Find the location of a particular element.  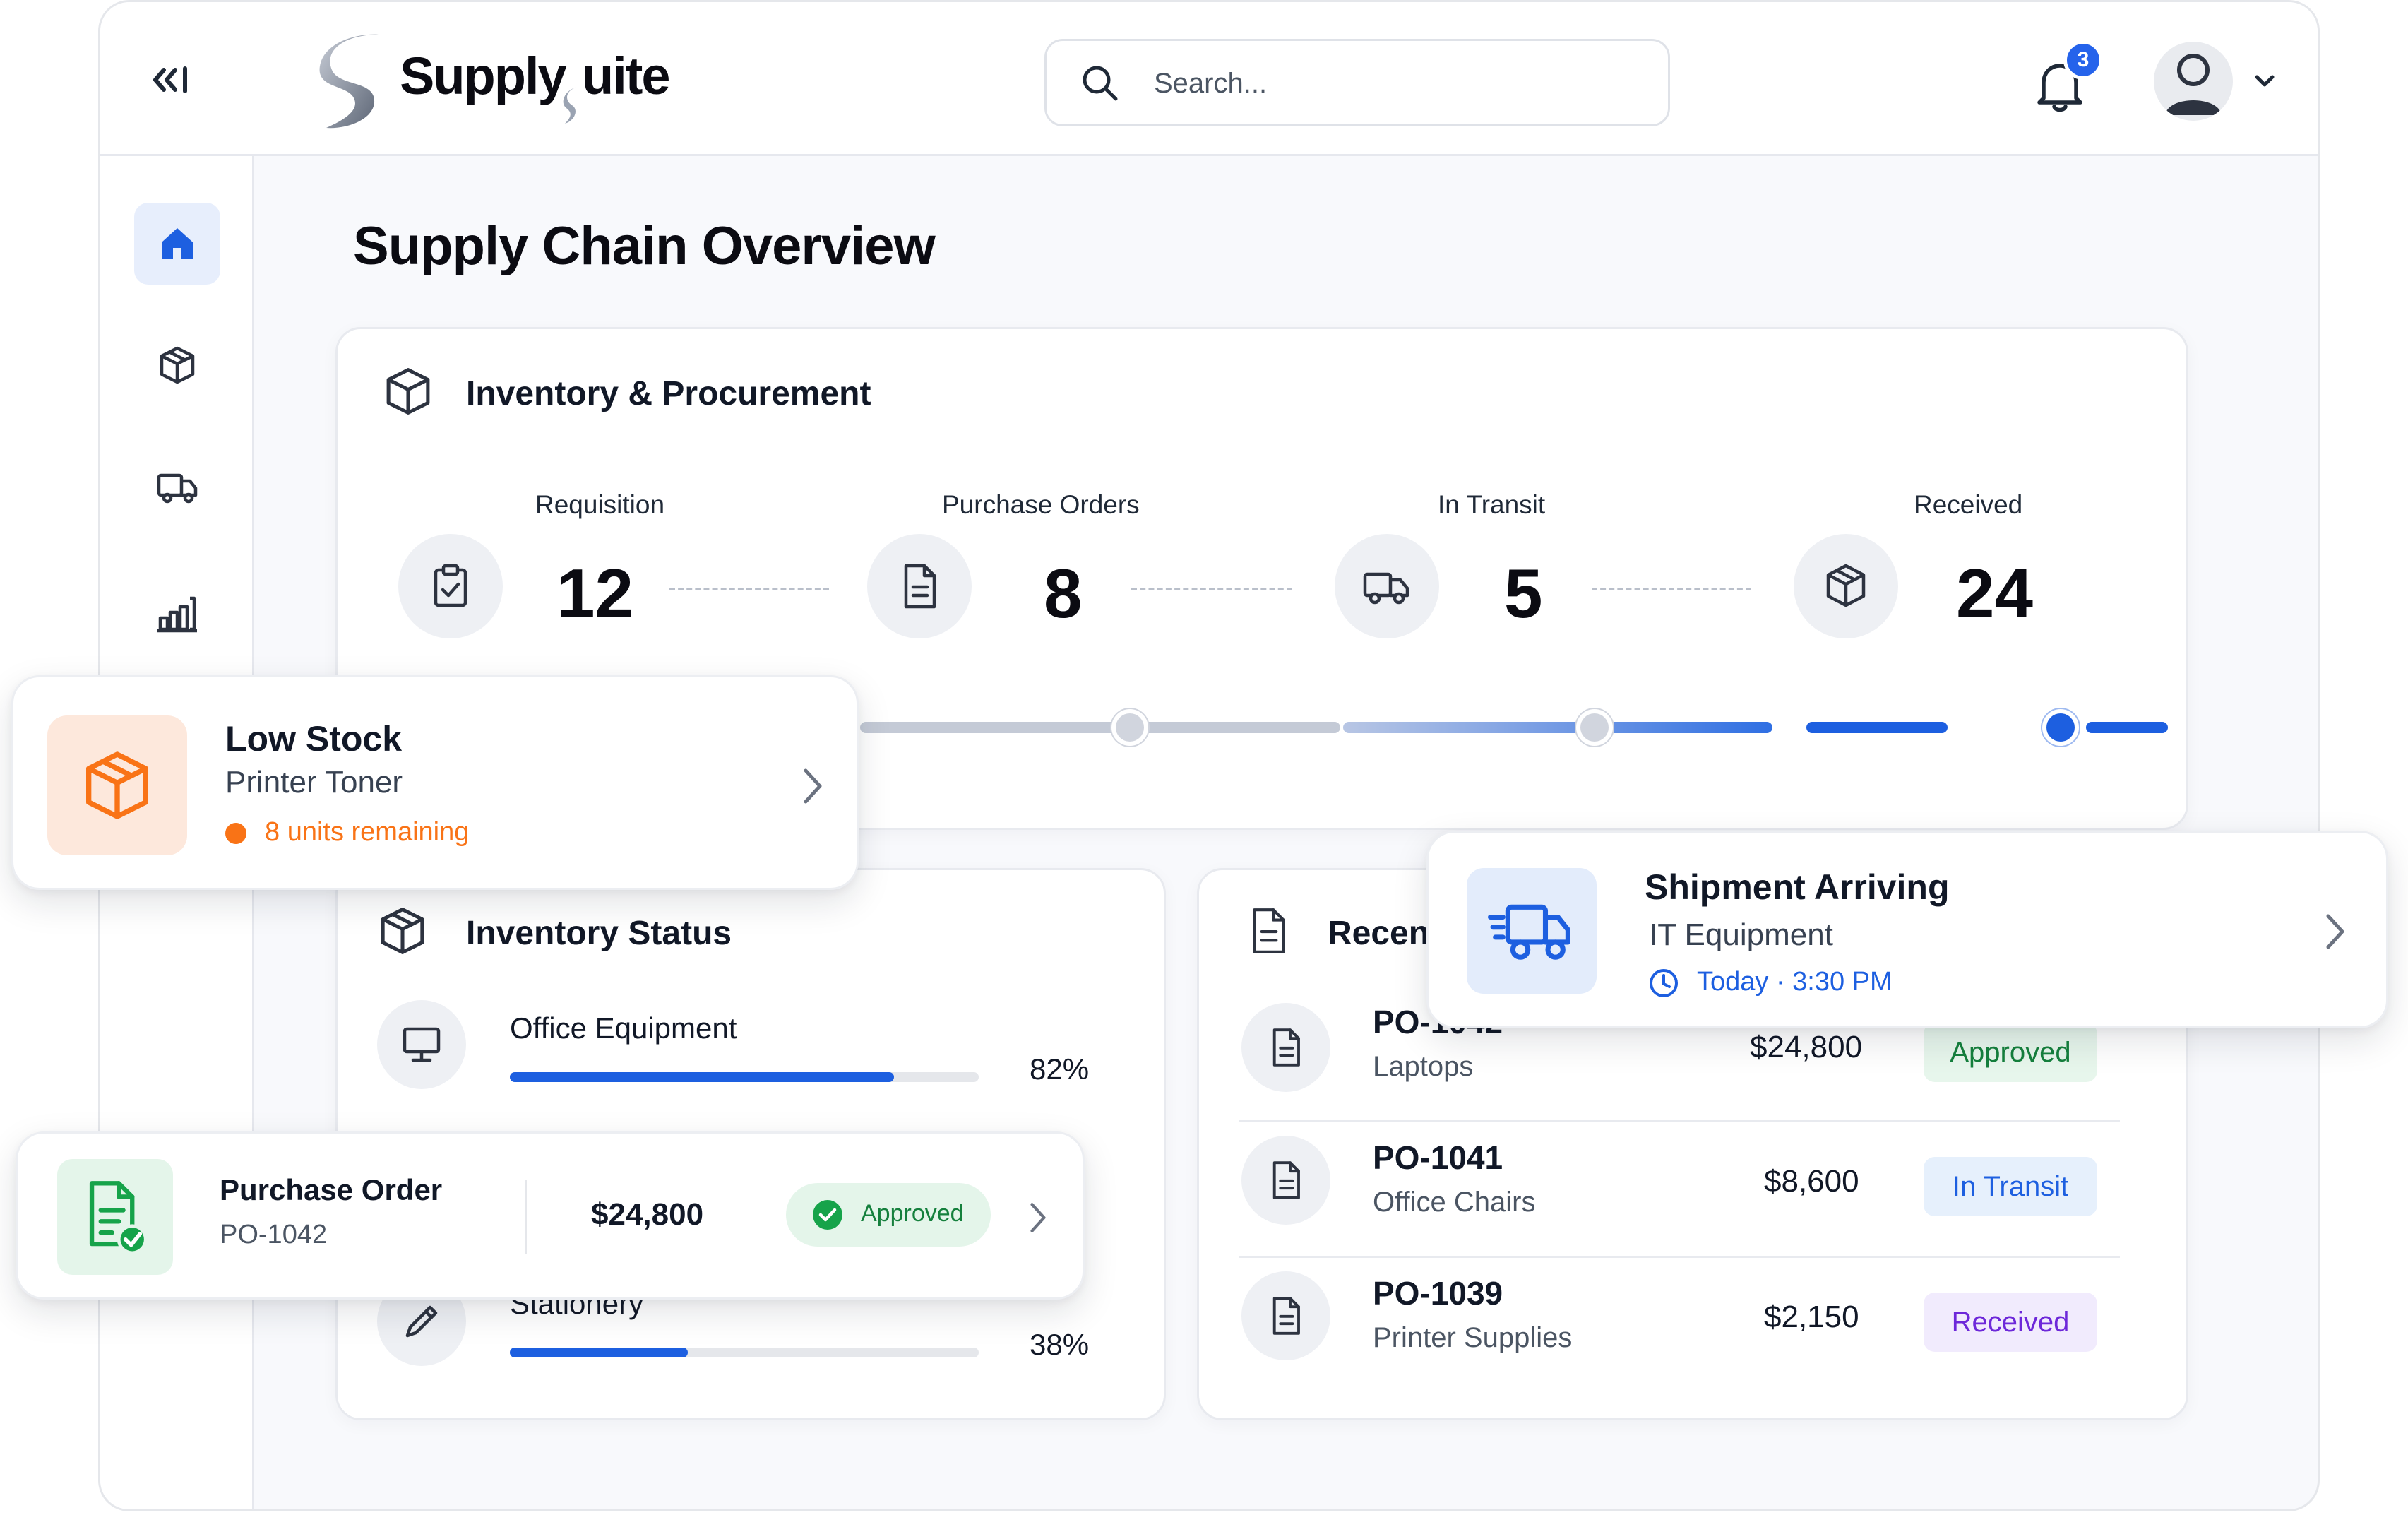

purchase-order-title: Purchase Order is located at coordinates (331, 1189).